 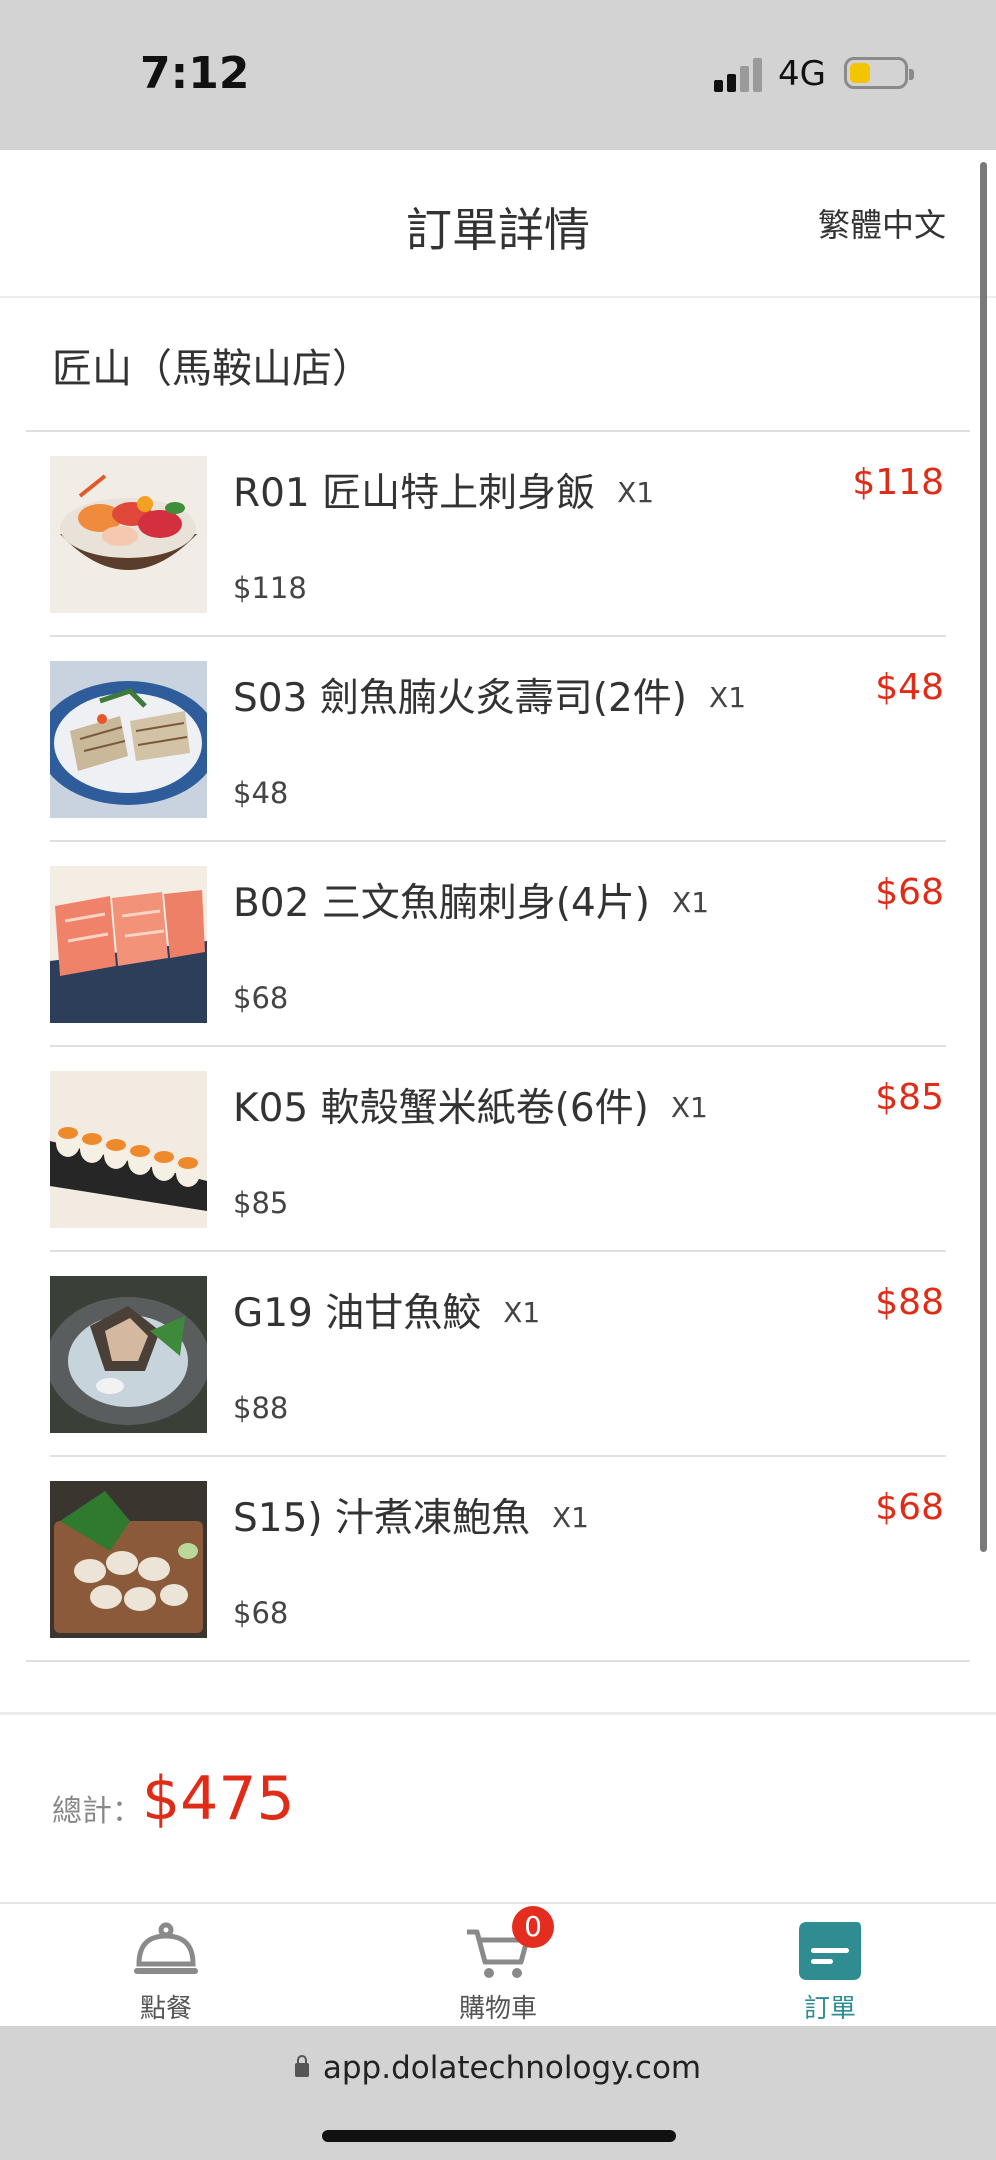 What do you see at coordinates (498, 534) in the screenshot?
I see `order-item: R01 匠山特上刺身飯 X1 $118 $118` at bounding box center [498, 534].